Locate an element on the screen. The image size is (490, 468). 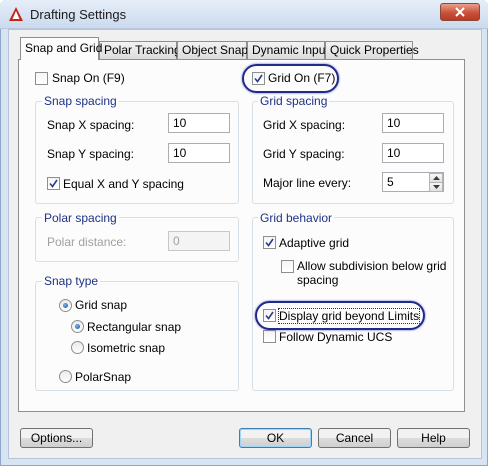
snap-spacing-title: Snap spacing is located at coordinates (80, 101).